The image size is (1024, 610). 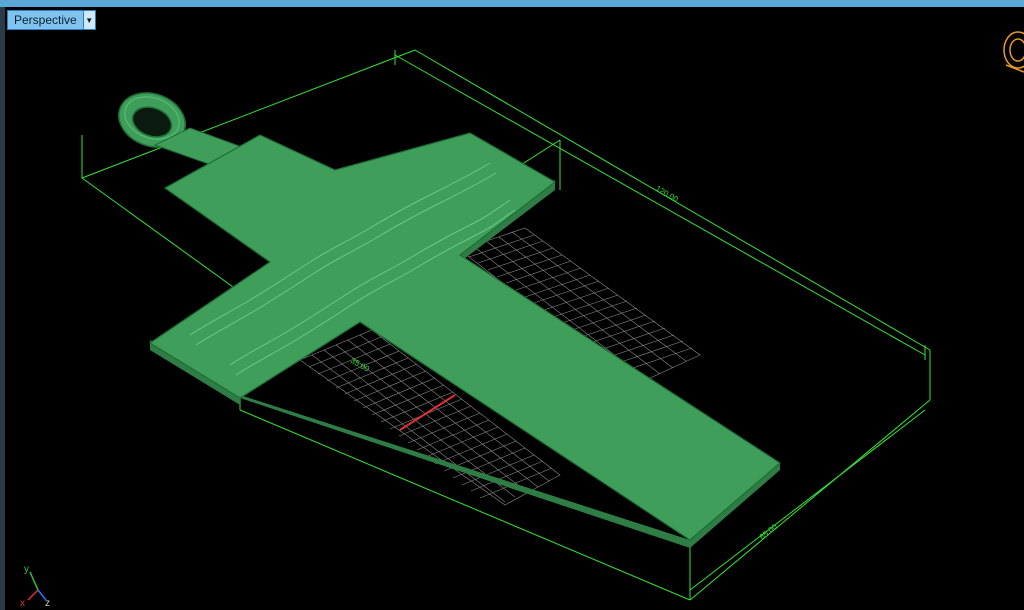 What do you see at coordinates (47, 603) in the screenshot?
I see `axis-z-label: z` at bounding box center [47, 603].